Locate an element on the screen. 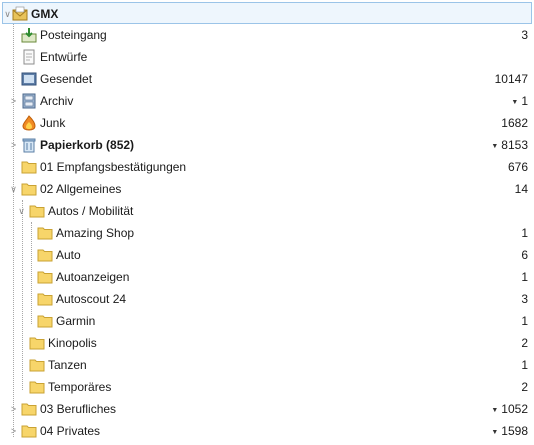 Image resolution: width=534 pixels, height=445 pixels. archive-icon is located at coordinates (29, 101).